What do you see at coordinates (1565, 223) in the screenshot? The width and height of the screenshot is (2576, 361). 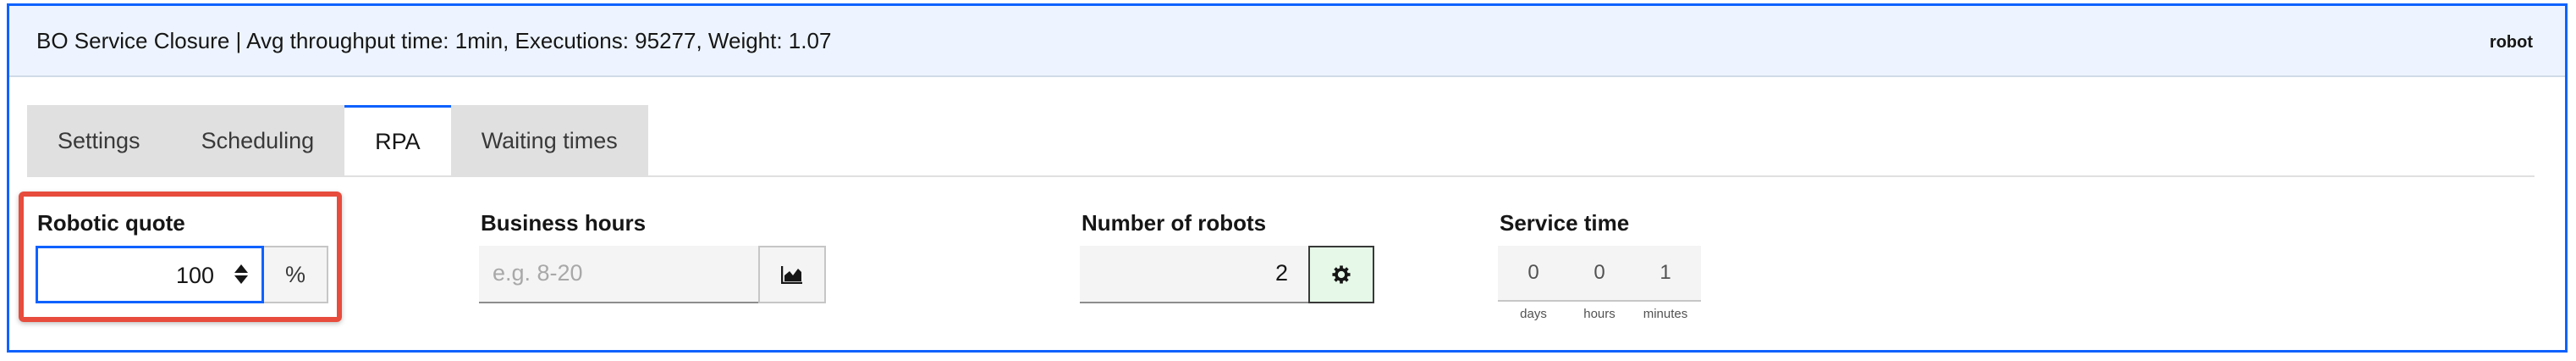 I see `service-time-label: Service time` at bounding box center [1565, 223].